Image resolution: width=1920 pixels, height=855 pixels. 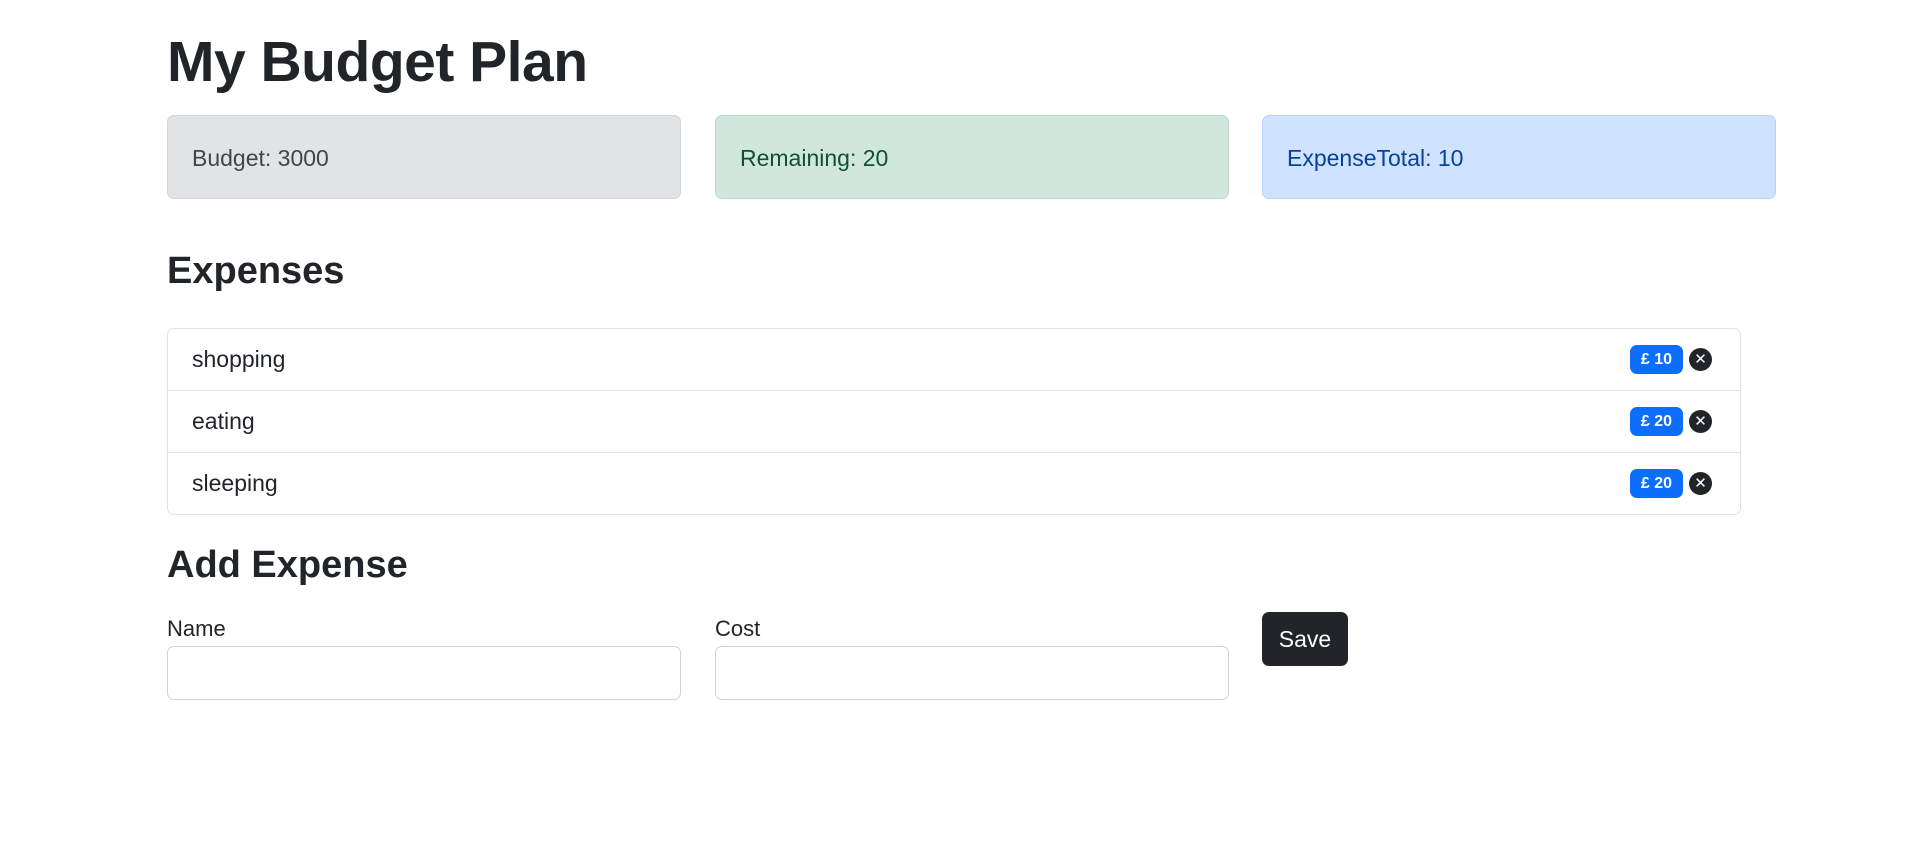 I want to click on expense-item: shopping £ 10 ✕, so click(x=954, y=360).